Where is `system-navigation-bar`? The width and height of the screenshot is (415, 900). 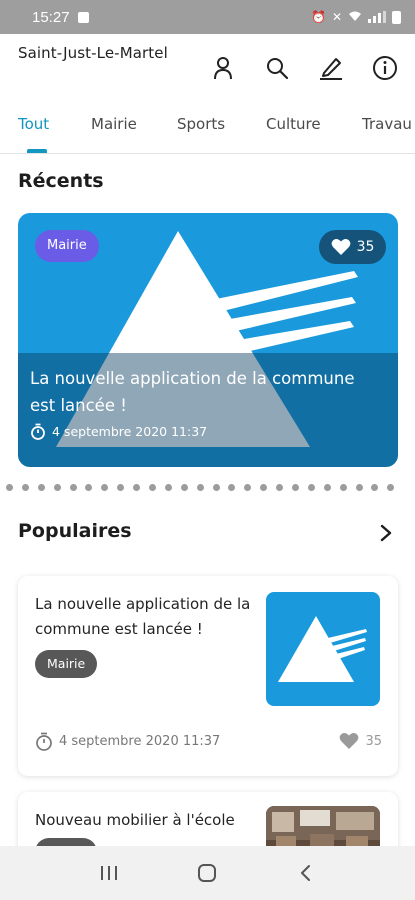
system-navigation-bar is located at coordinates (207, 873).